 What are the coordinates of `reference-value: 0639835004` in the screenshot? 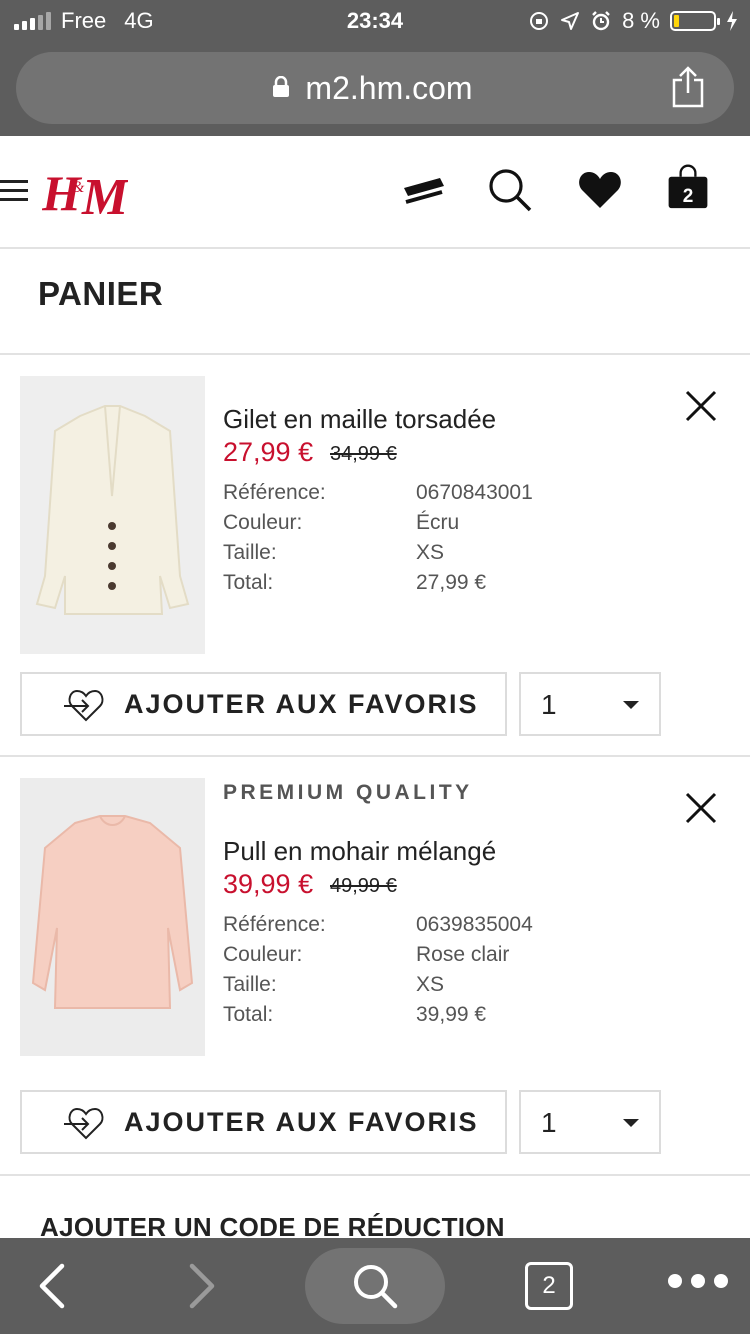 It's located at (474, 924).